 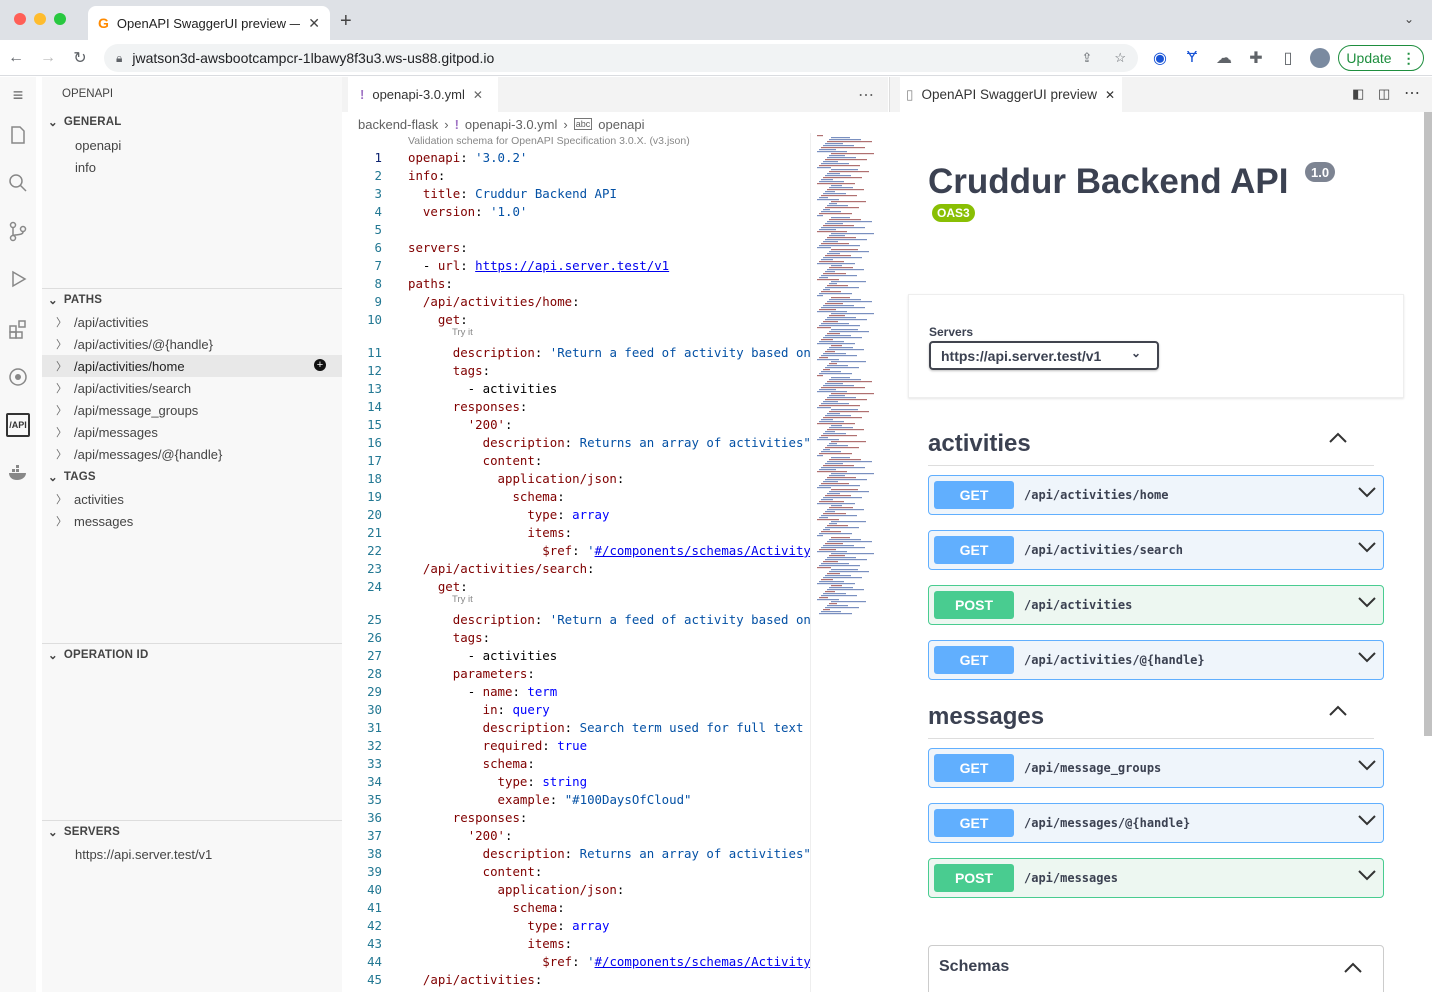 I want to click on section-operation-id: ⌄ OPERATION ID, so click(x=192, y=655).